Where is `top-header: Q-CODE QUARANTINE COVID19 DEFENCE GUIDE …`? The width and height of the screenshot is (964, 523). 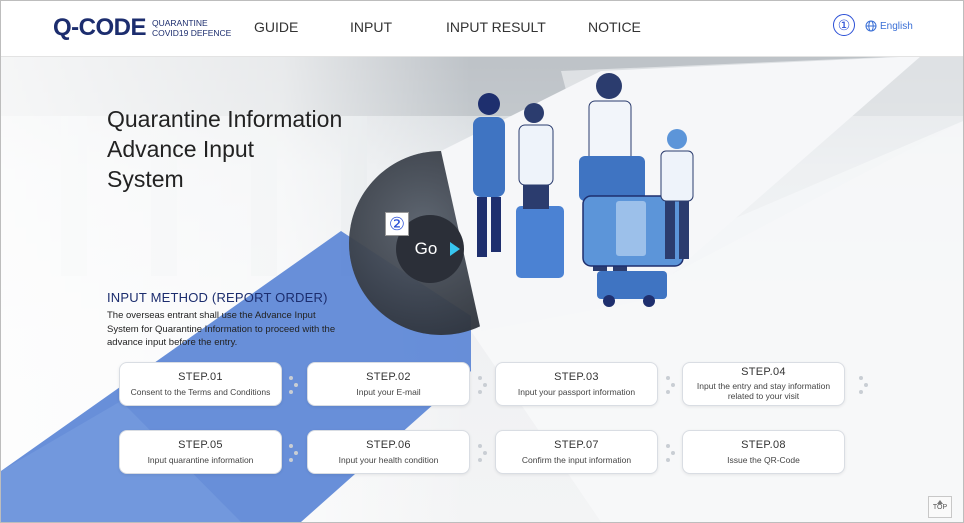
top-header: Q-CODE QUARANTINE COVID19 DEFENCE GUIDE … is located at coordinates (482, 29).